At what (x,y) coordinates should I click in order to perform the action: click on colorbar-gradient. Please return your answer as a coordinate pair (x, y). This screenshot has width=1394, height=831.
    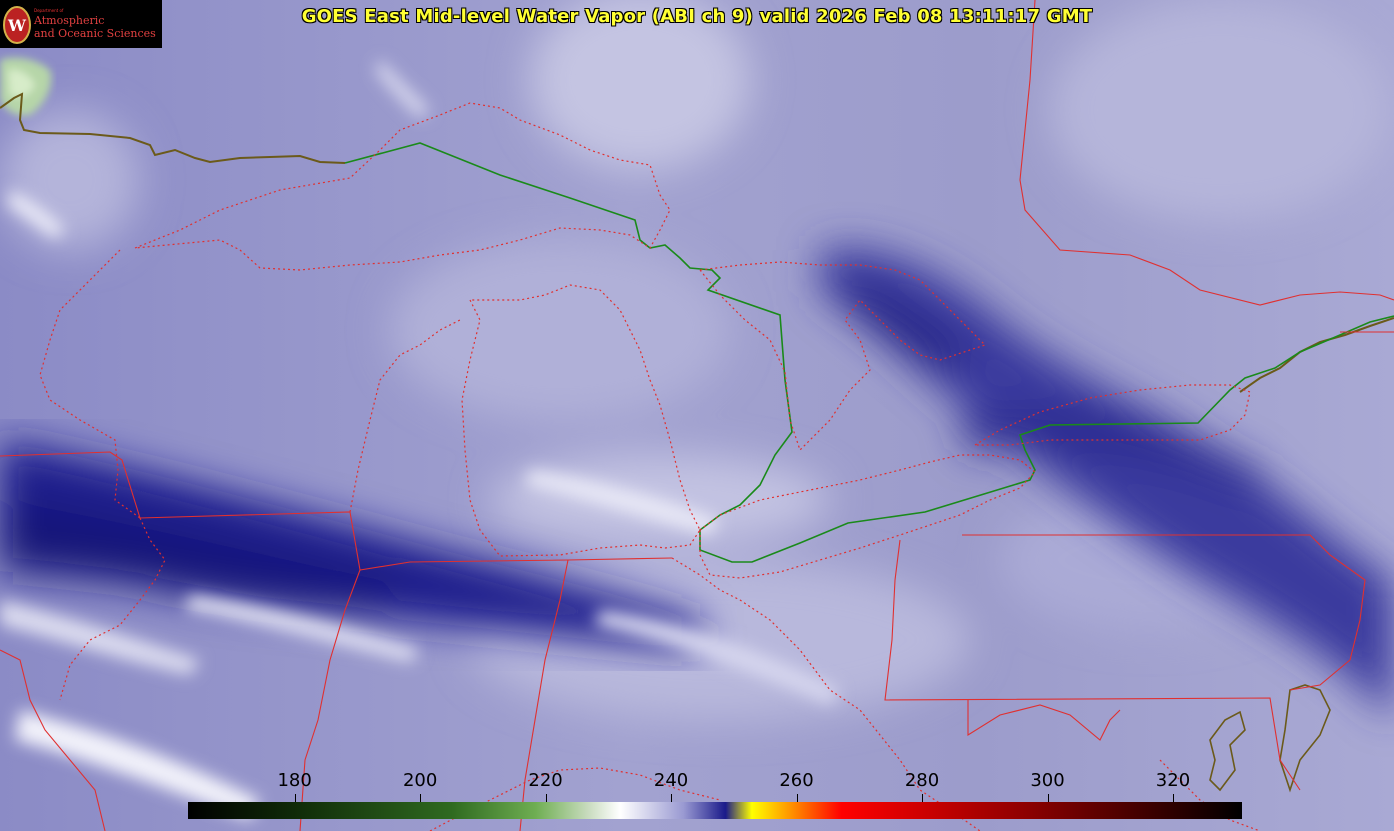
    Looking at the image, I should click on (715, 810).